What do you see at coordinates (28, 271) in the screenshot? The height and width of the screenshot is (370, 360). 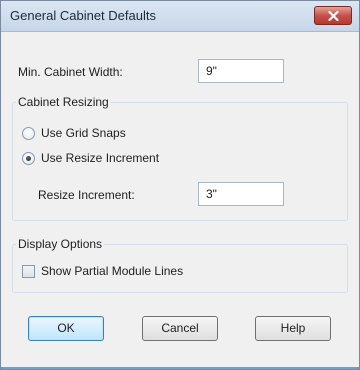 I see `show-partial-module-lines-checkbox` at bounding box center [28, 271].